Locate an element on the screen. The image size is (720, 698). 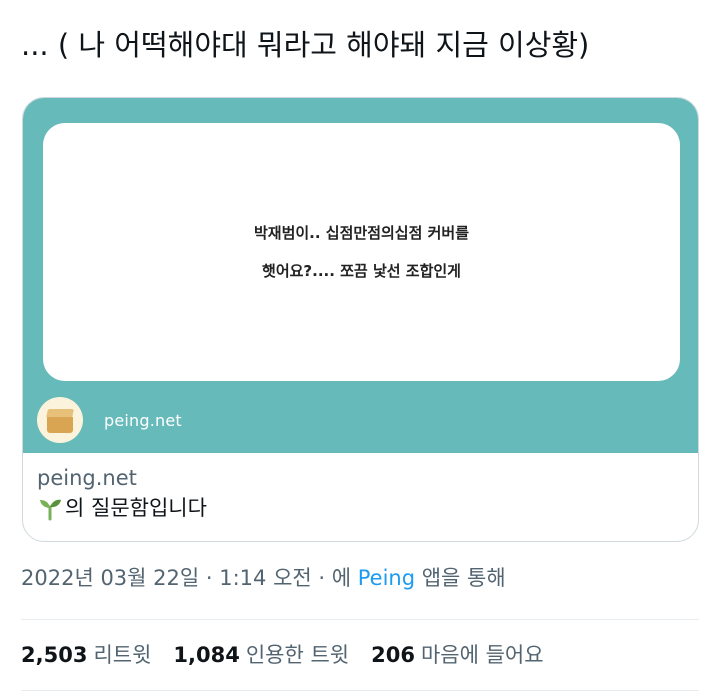
image-domain-label: peing.net is located at coordinates (143, 420).